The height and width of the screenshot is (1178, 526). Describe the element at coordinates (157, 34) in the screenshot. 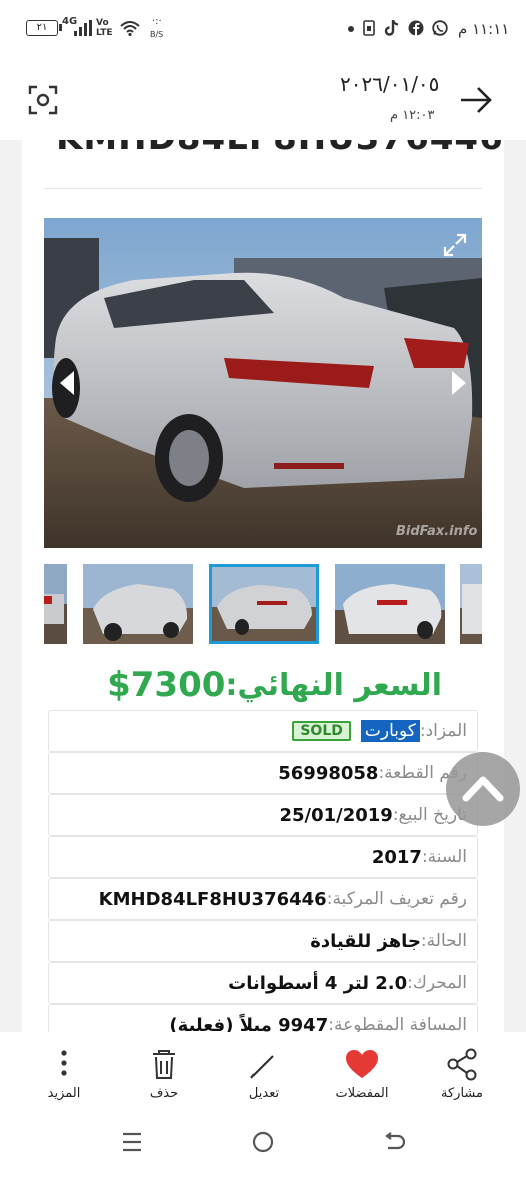

I see `speed-label: B/S` at that location.